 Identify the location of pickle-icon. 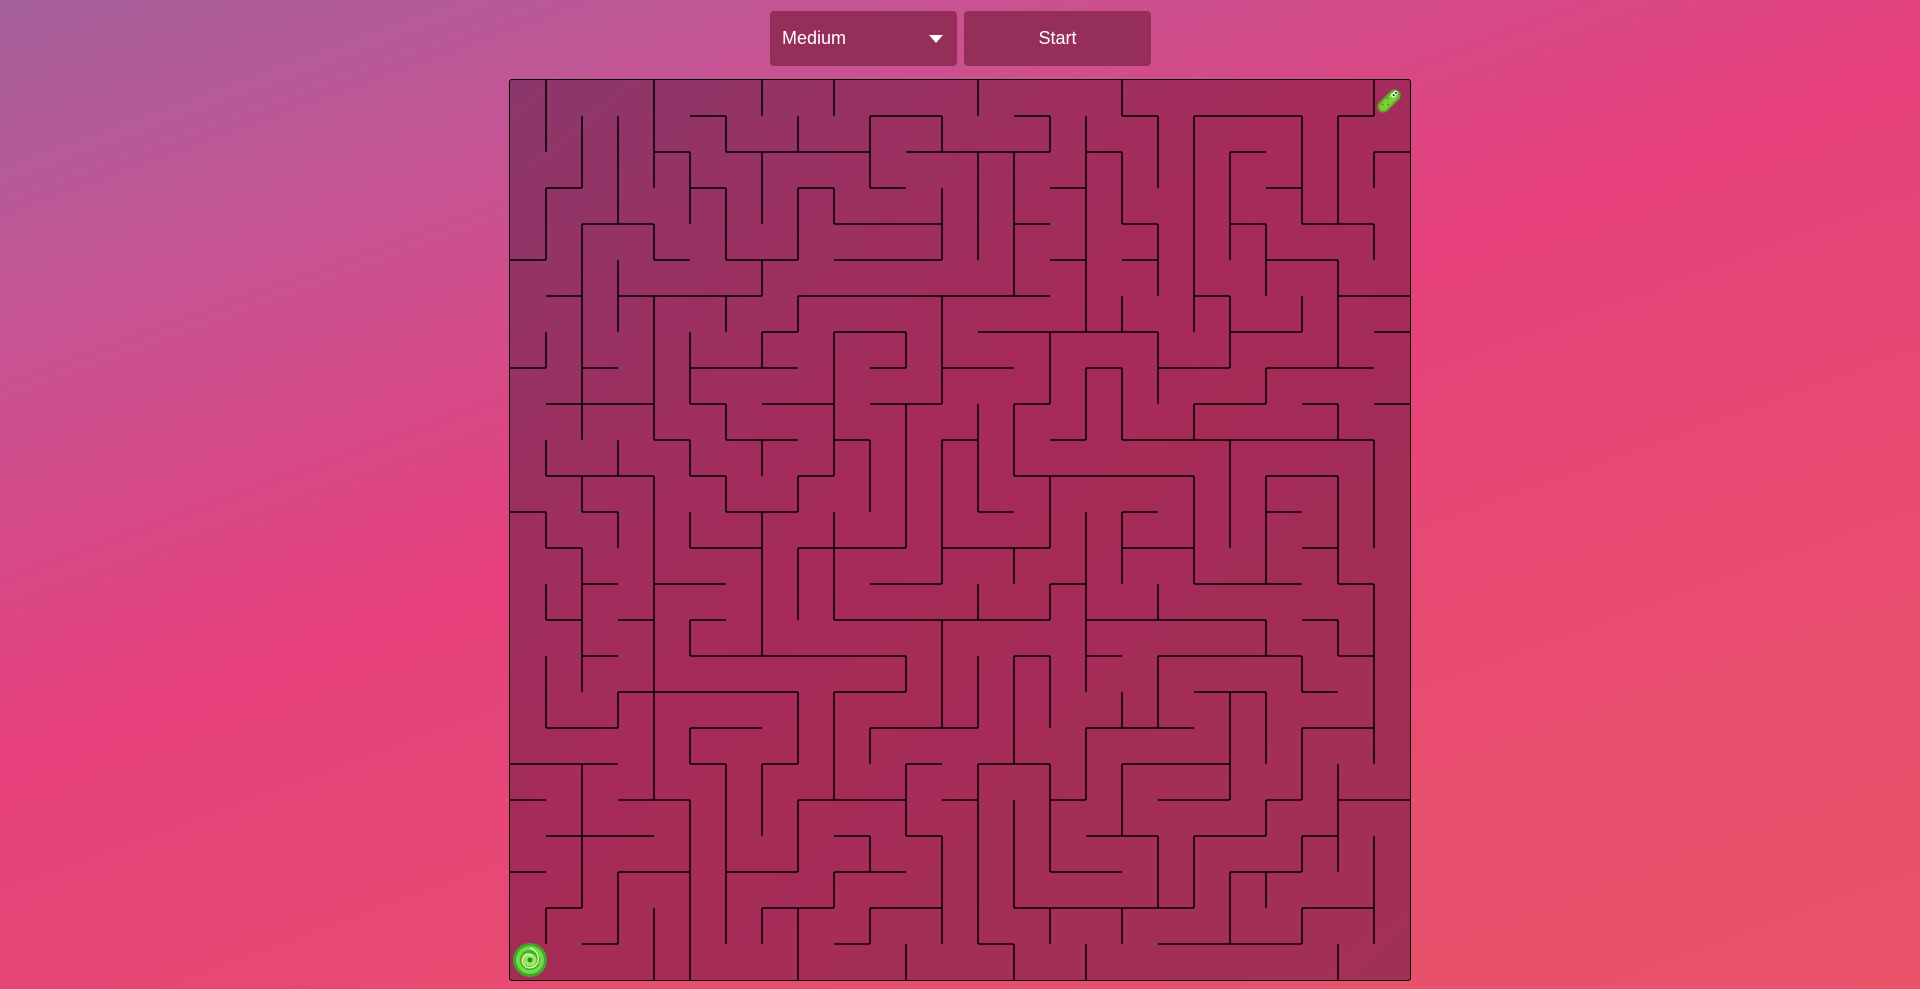
(1389, 101).